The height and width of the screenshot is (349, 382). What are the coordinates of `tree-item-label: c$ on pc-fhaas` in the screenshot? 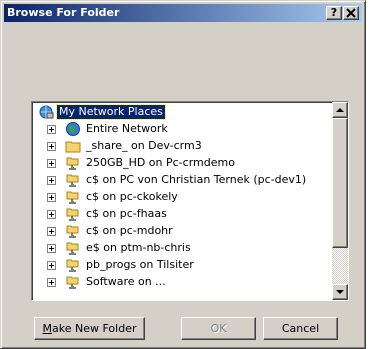 It's located at (126, 213).